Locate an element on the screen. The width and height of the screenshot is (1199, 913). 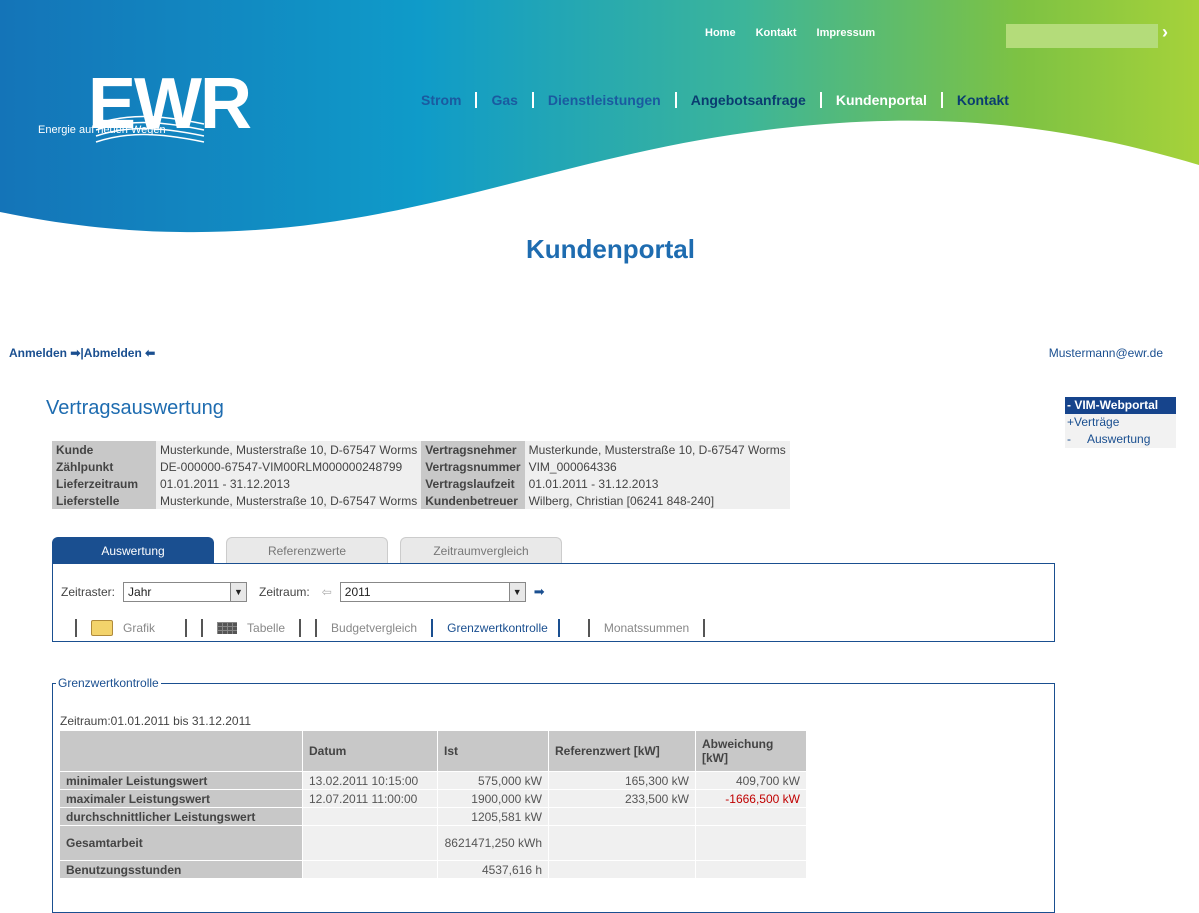
chevron-right-icon: › is located at coordinates (1165, 32).